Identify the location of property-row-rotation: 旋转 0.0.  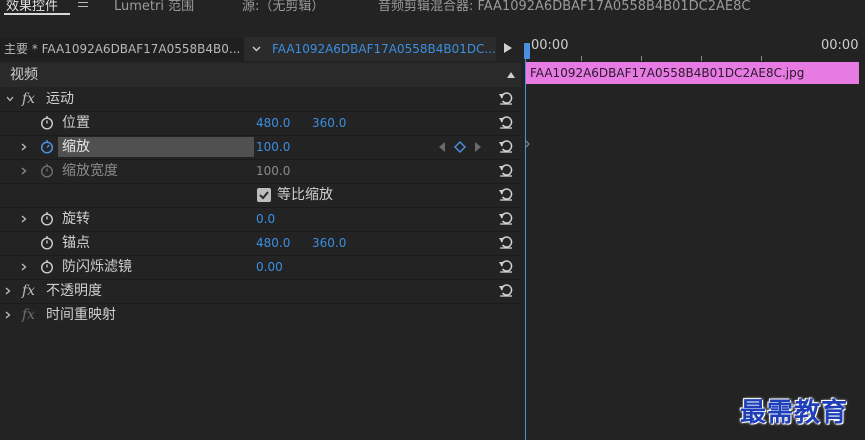
(260, 219).